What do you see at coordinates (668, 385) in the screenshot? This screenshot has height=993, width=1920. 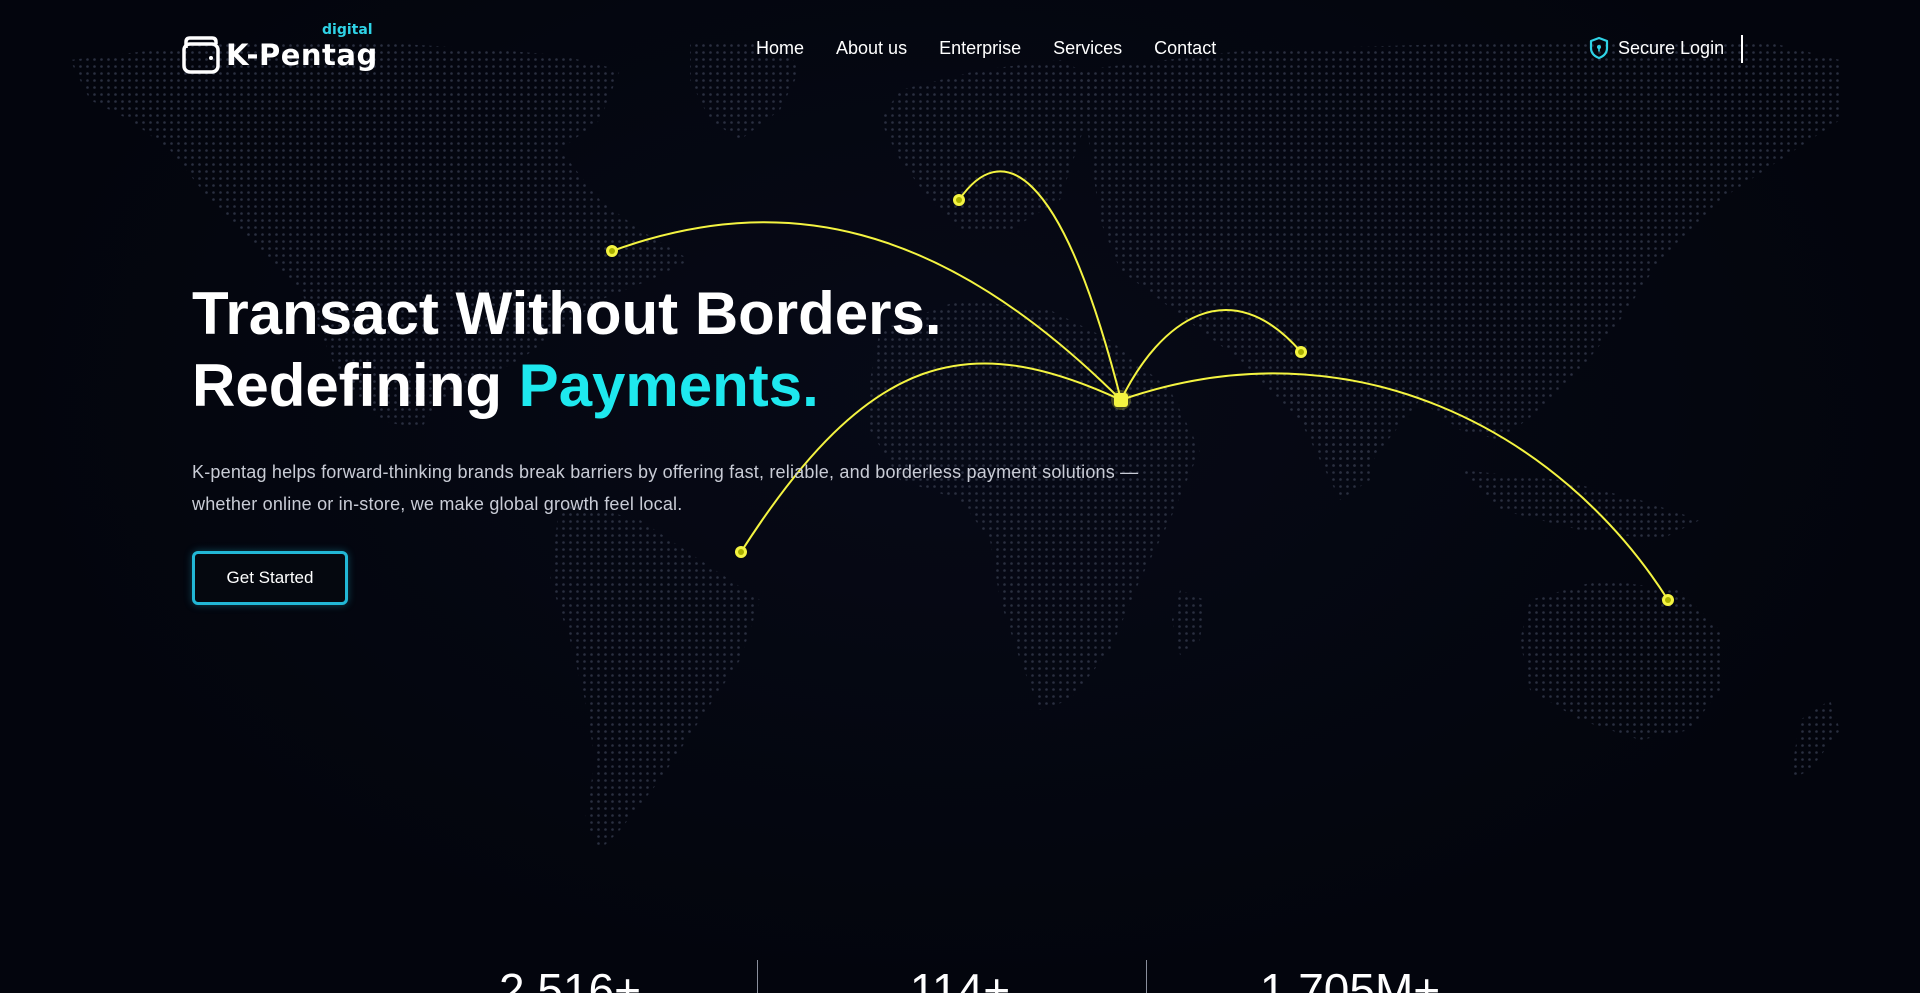 I see `hero-title-accent: Payments.` at bounding box center [668, 385].